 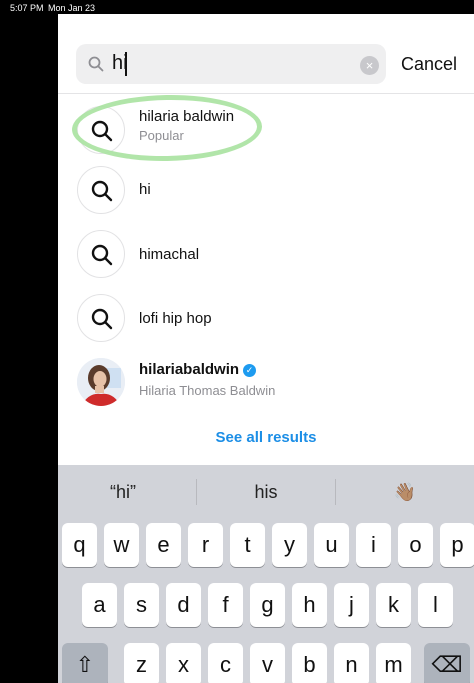 What do you see at coordinates (207, 390) in the screenshot?
I see `account-full-name: Hilaria Thomas Baldwin` at bounding box center [207, 390].